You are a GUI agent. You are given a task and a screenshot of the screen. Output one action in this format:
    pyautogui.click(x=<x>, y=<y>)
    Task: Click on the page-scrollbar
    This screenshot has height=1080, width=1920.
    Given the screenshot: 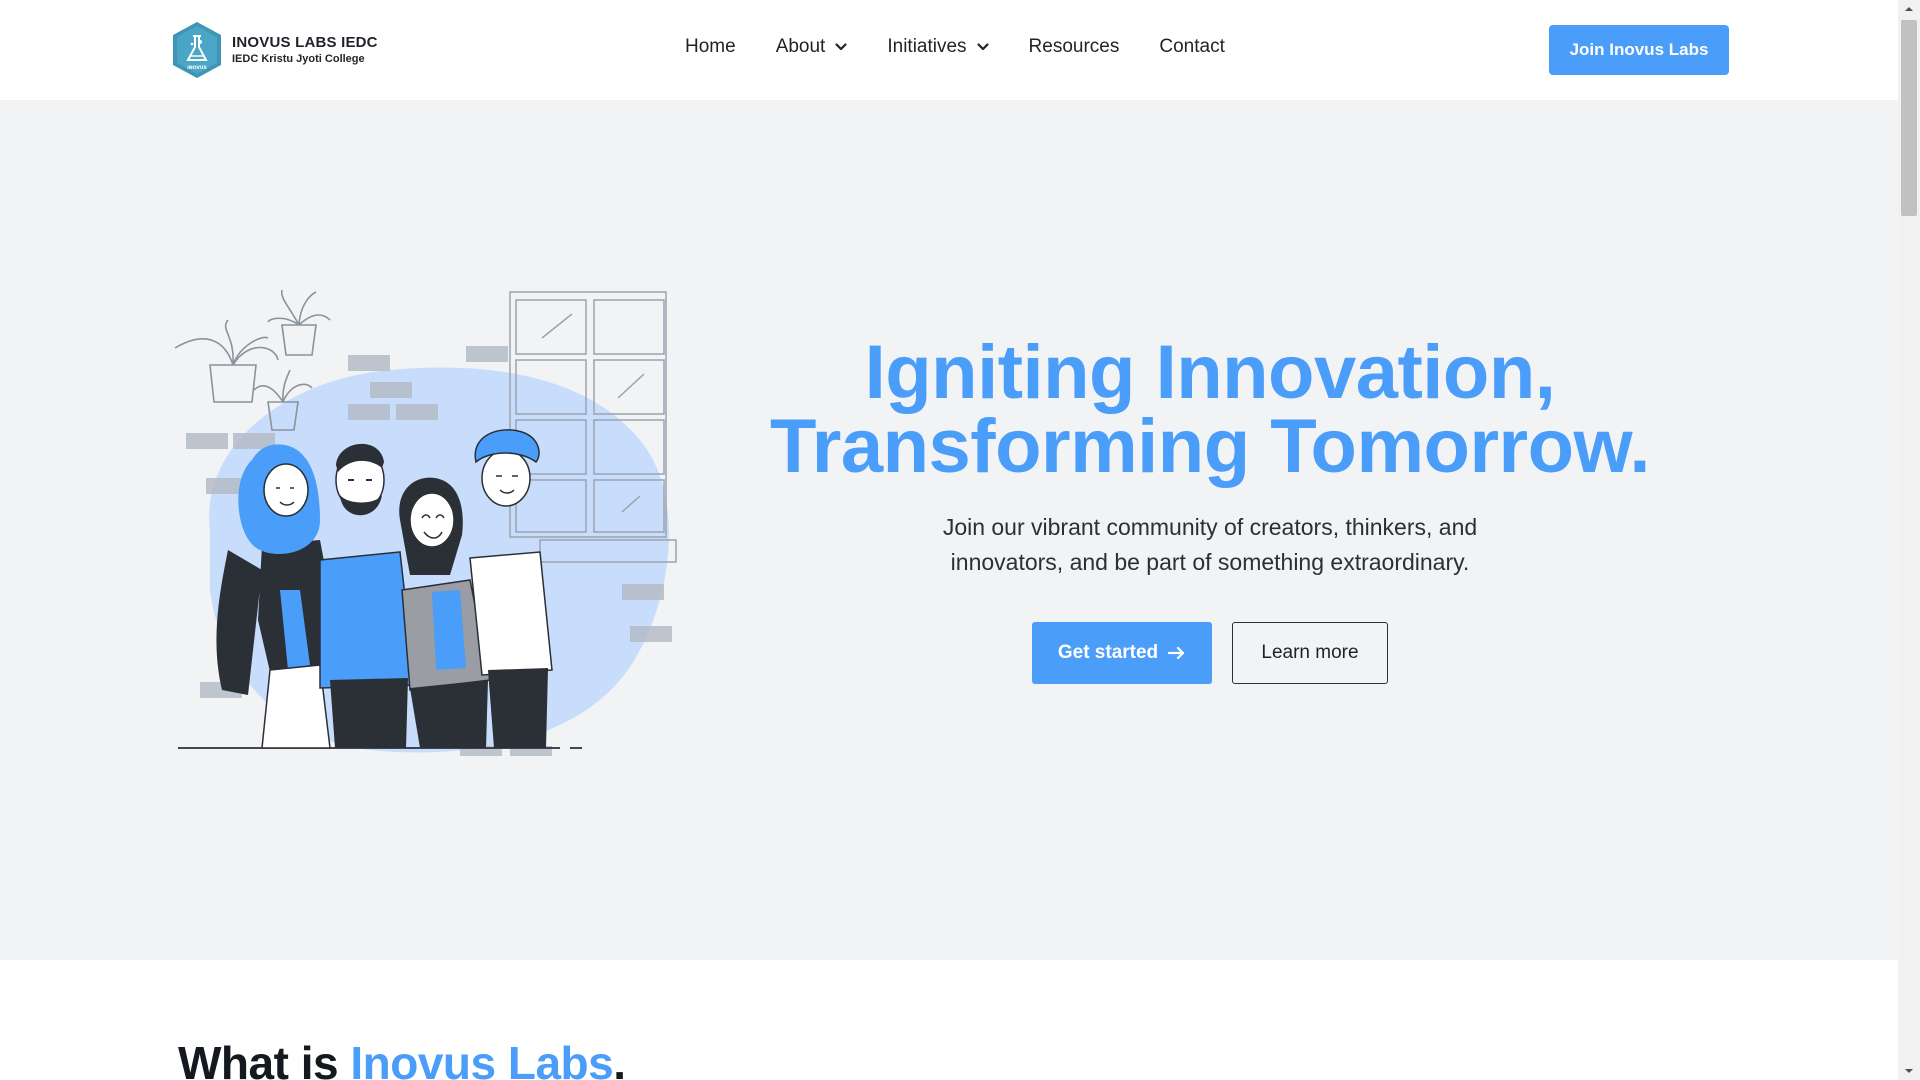 What is the action you would take?
    pyautogui.click(x=1909, y=540)
    